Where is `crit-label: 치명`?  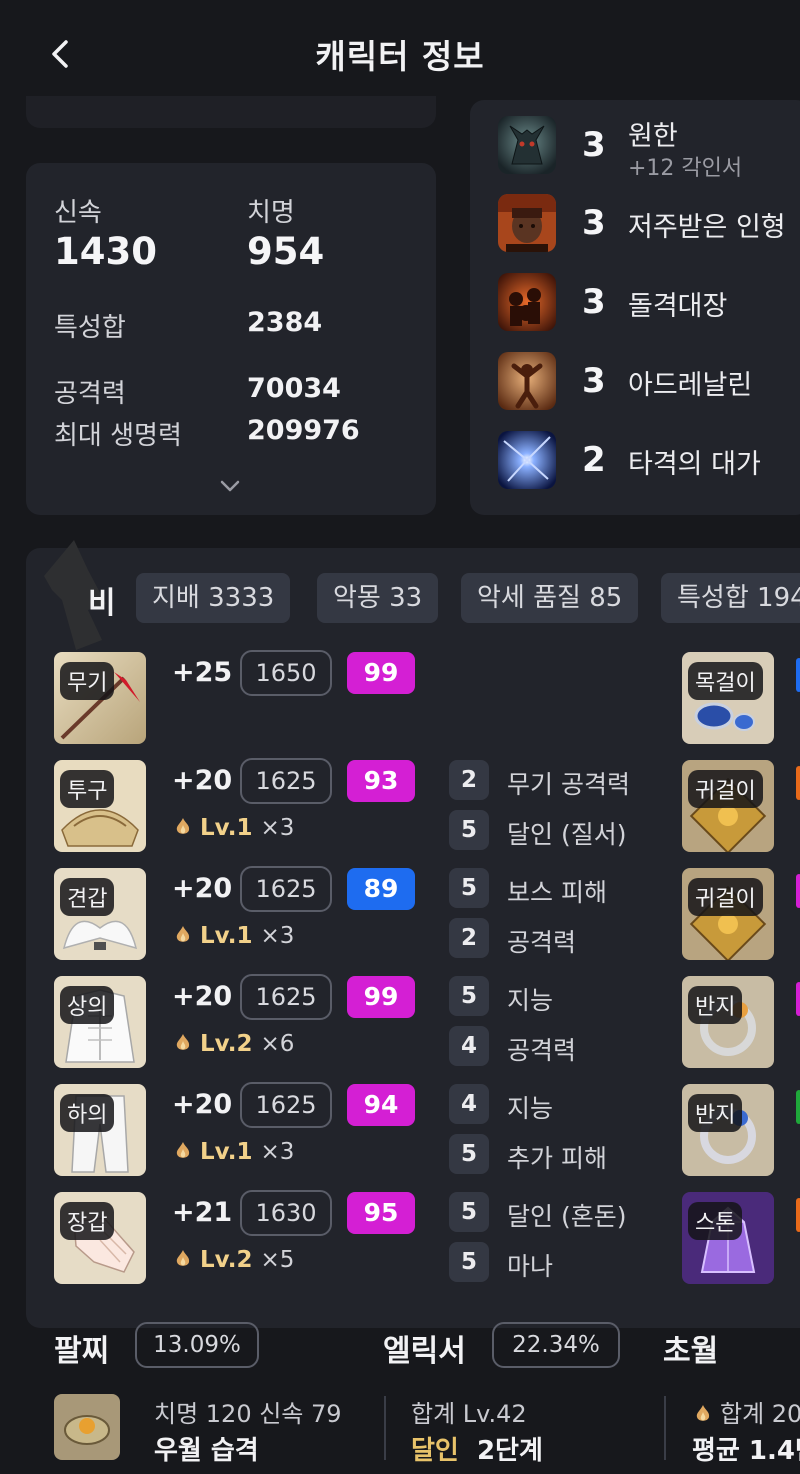
crit-label: 치명 is located at coordinates (271, 213).